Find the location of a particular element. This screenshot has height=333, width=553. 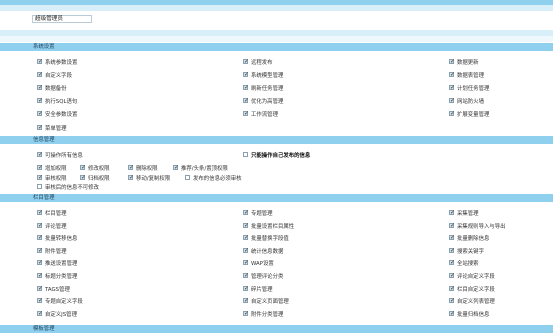

checkbox-label: 采集规则导入与导出 is located at coordinates (481, 226).